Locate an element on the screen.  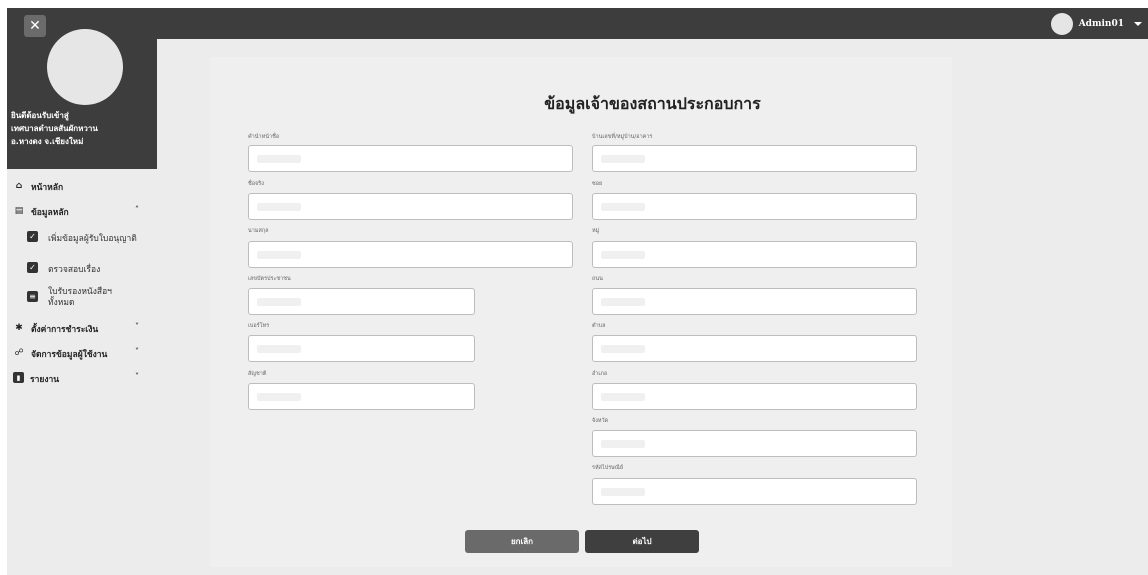
first-name-field is located at coordinates (410, 206).